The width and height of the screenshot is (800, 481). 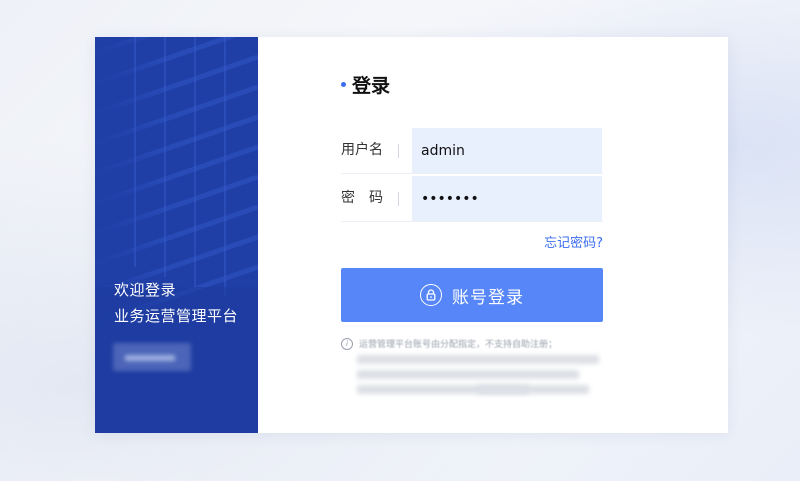 I want to click on password-row: 密 码, so click(x=472, y=199).